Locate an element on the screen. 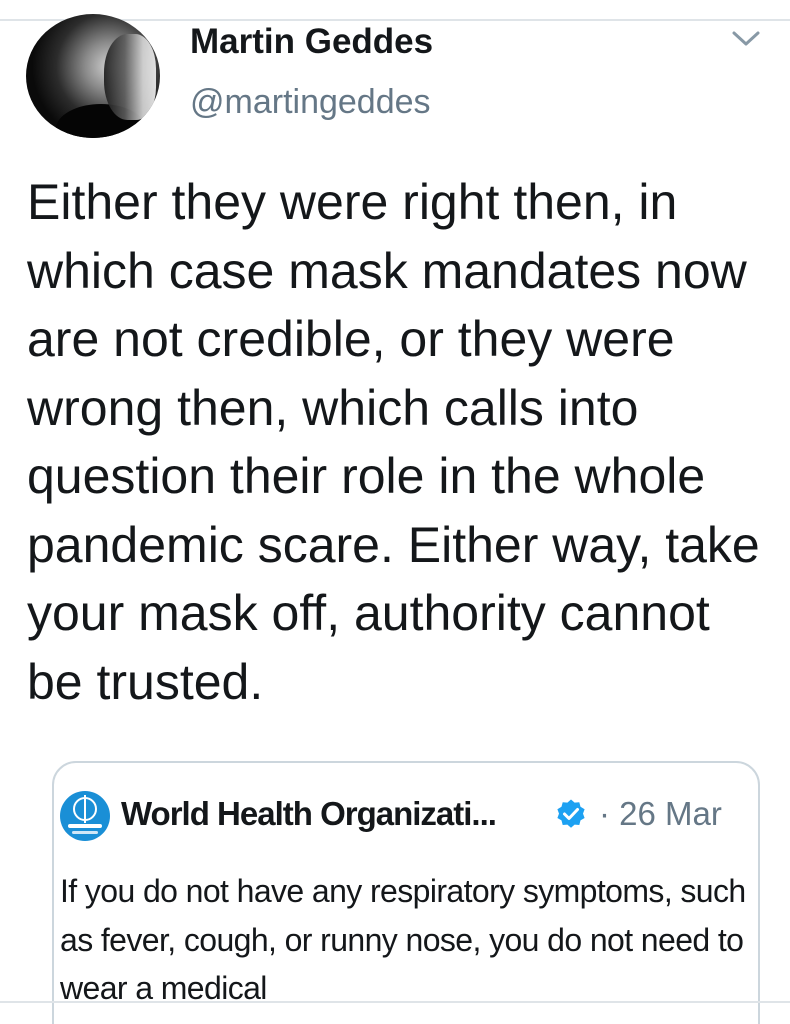  who-logo-text-band-small is located at coordinates (85, 832).